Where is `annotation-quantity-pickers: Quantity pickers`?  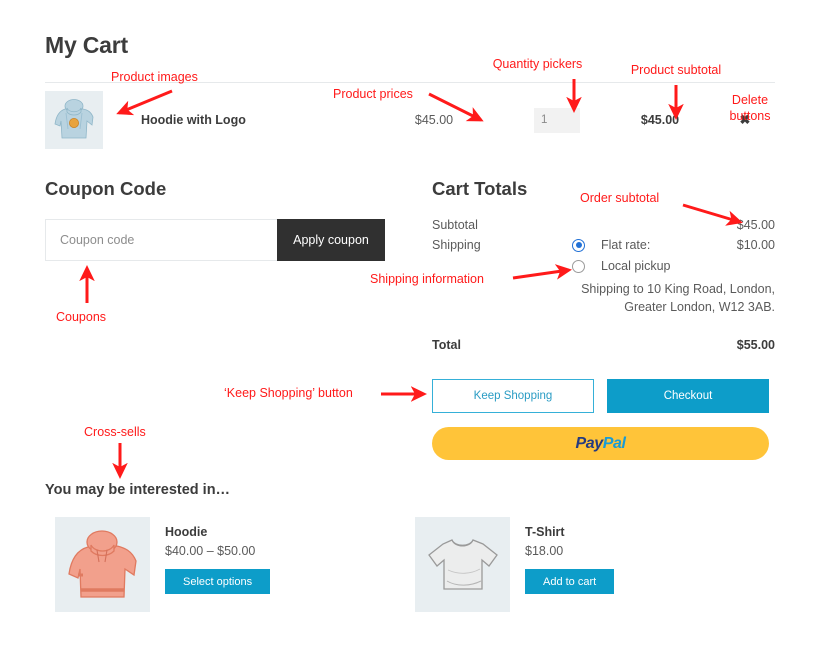
annotation-quantity-pickers: Quantity pickers is located at coordinates (537, 64).